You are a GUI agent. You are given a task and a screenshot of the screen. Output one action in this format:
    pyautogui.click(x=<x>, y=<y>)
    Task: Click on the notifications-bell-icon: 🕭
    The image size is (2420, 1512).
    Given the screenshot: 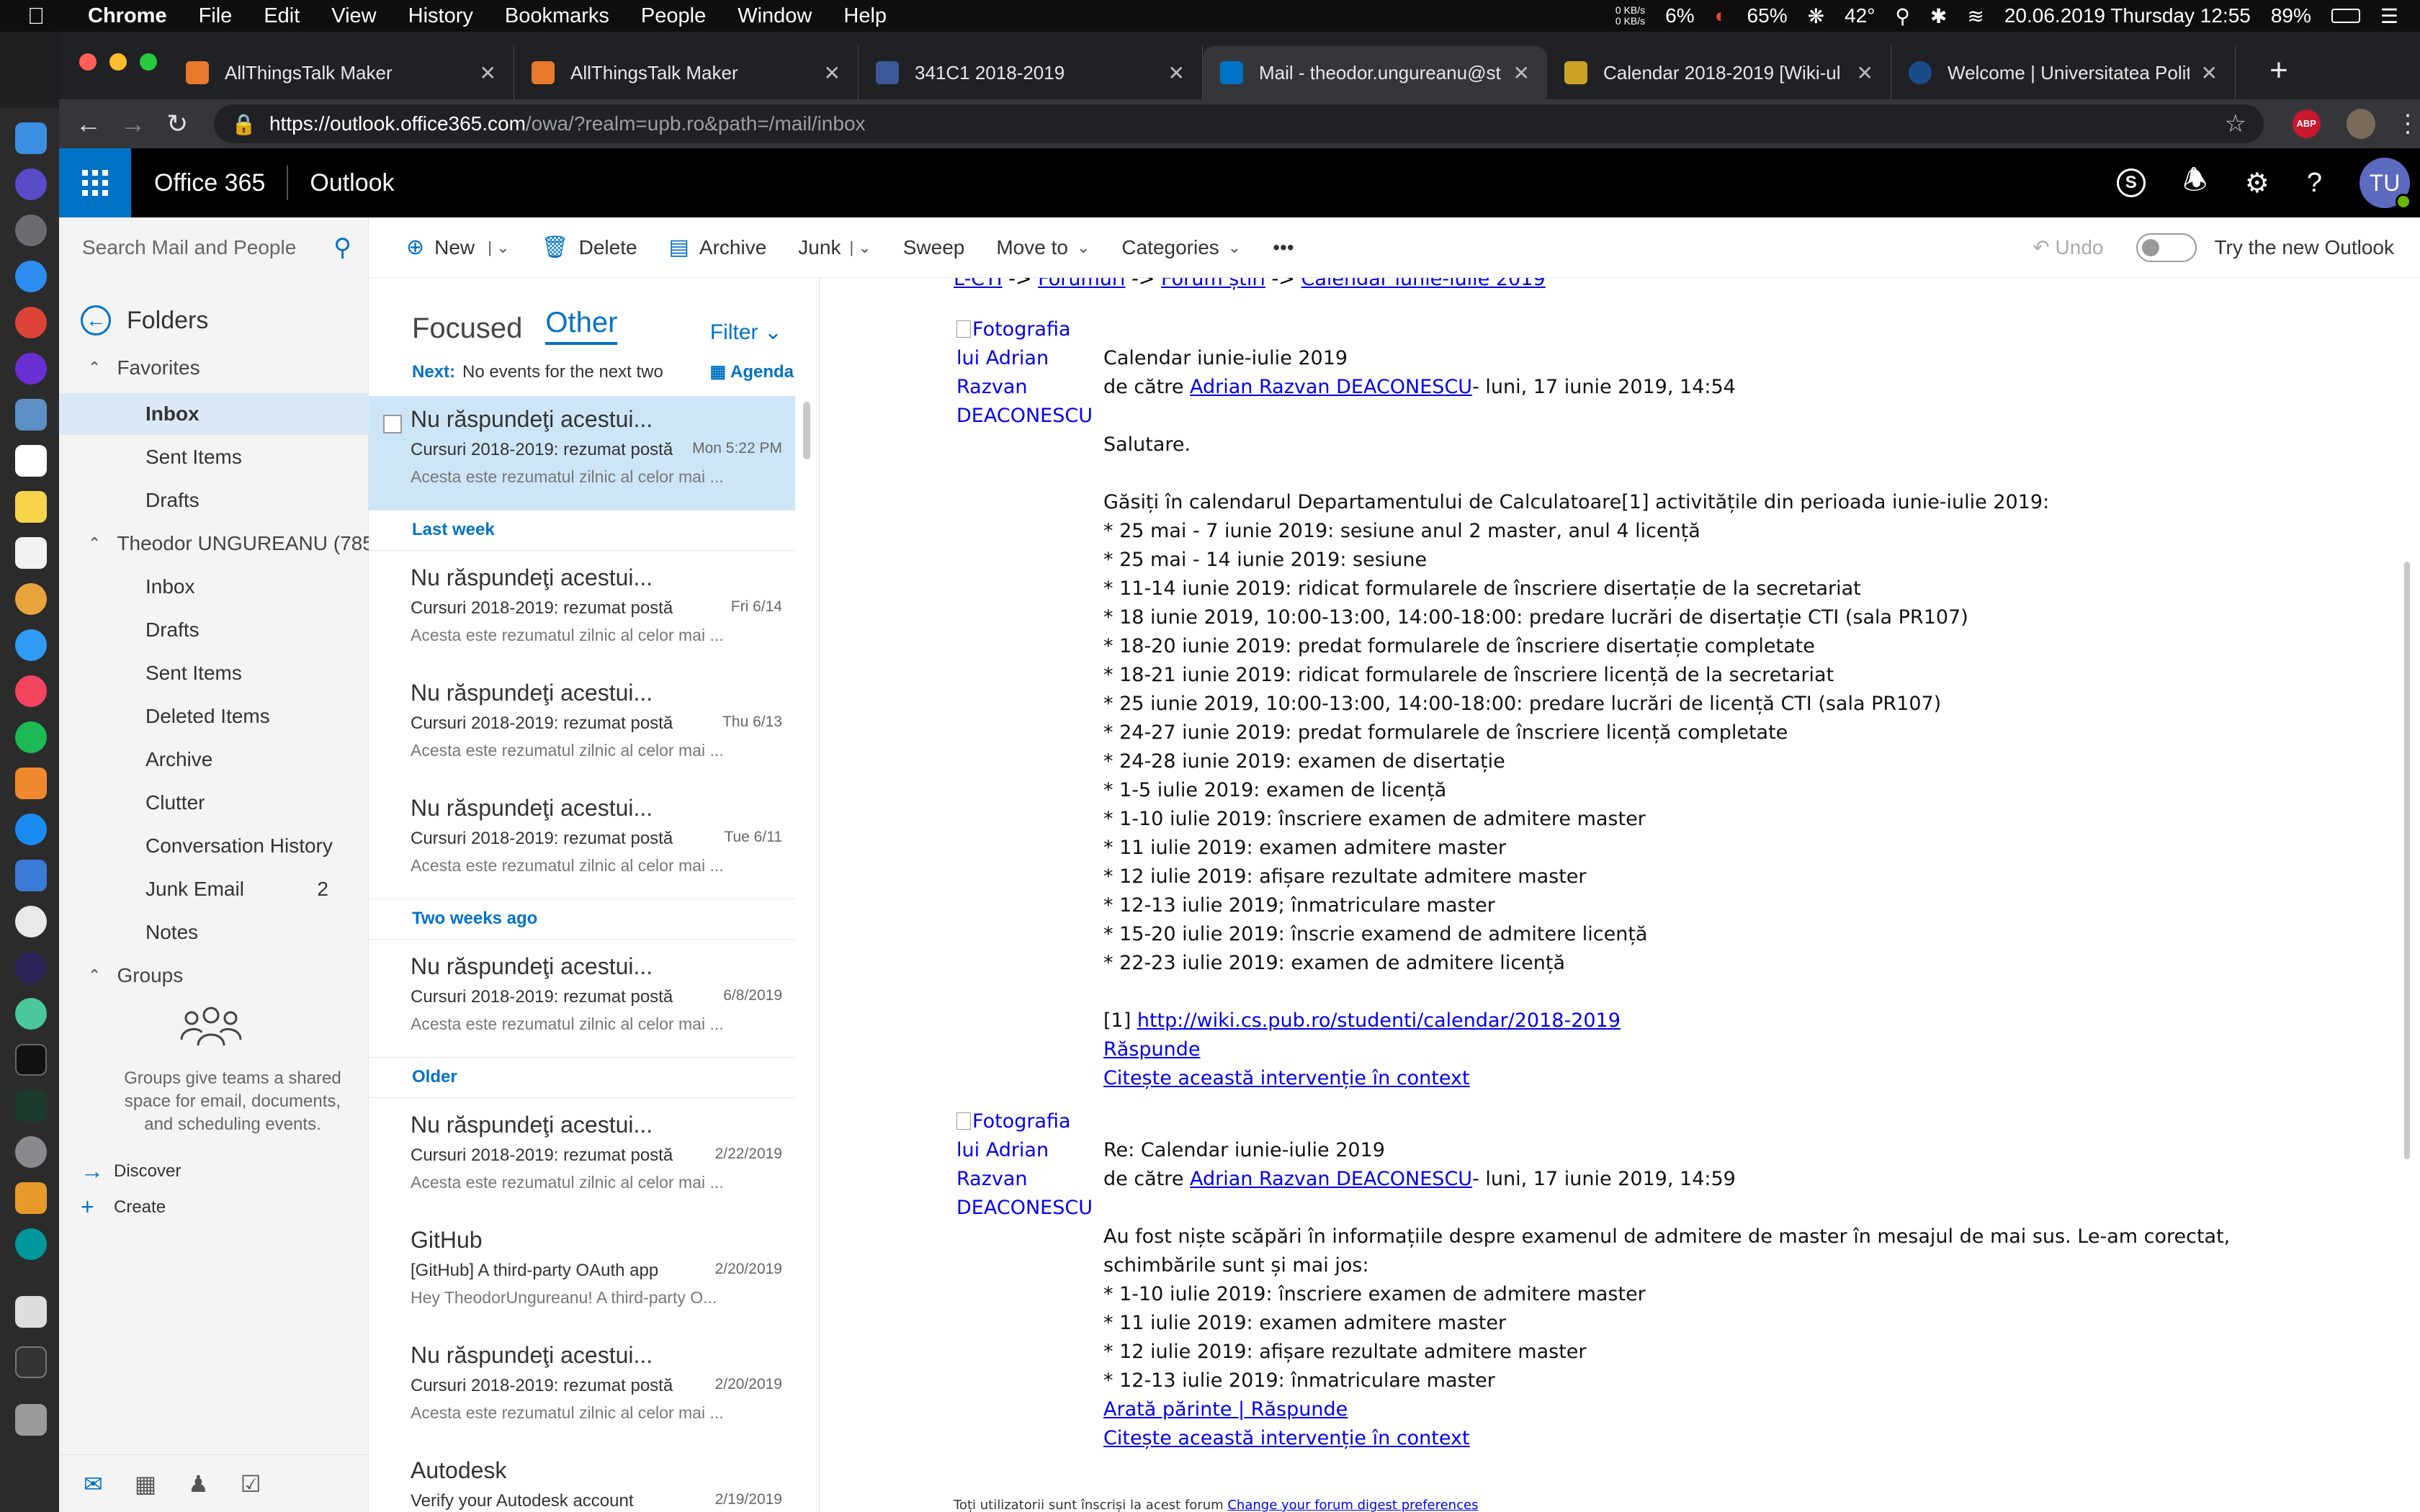 What is the action you would take?
    pyautogui.click(x=2195, y=183)
    